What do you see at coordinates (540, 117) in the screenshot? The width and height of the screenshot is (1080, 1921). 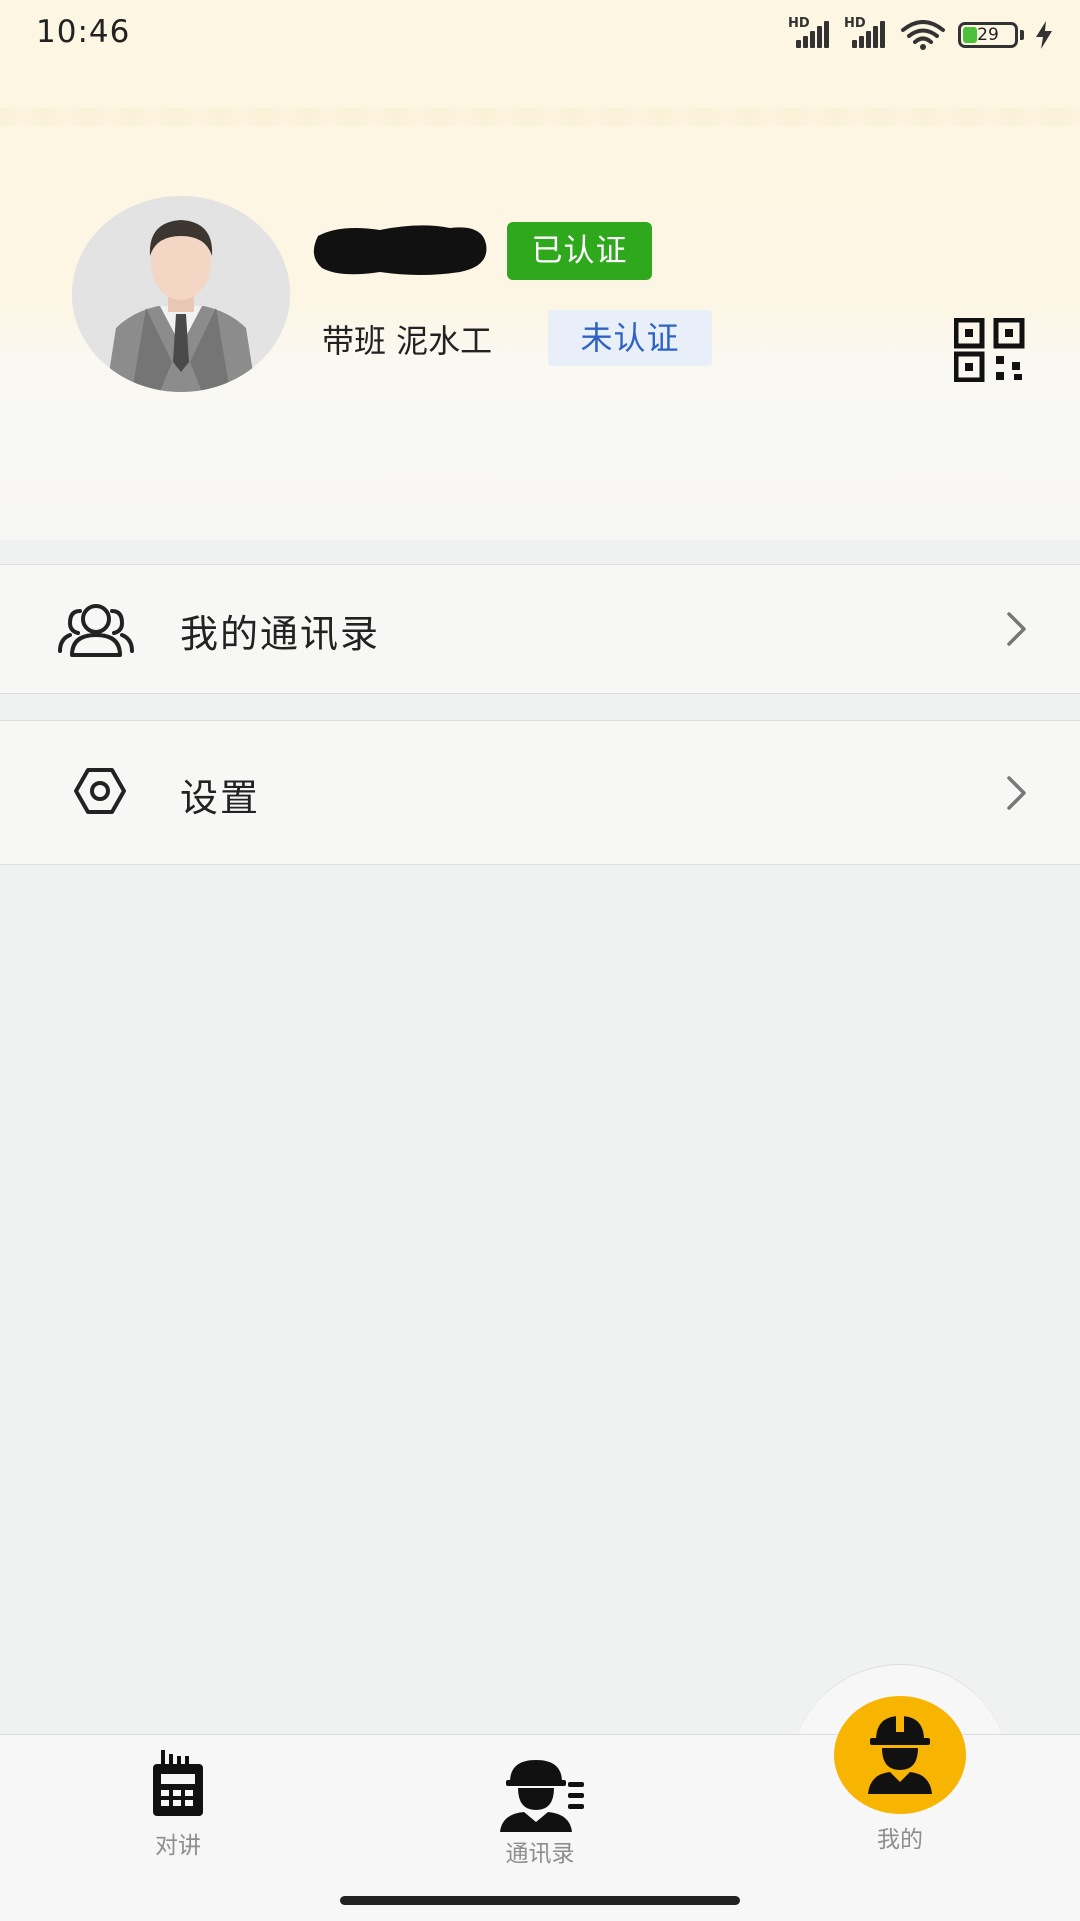 I see `header-wave-decoration` at bounding box center [540, 117].